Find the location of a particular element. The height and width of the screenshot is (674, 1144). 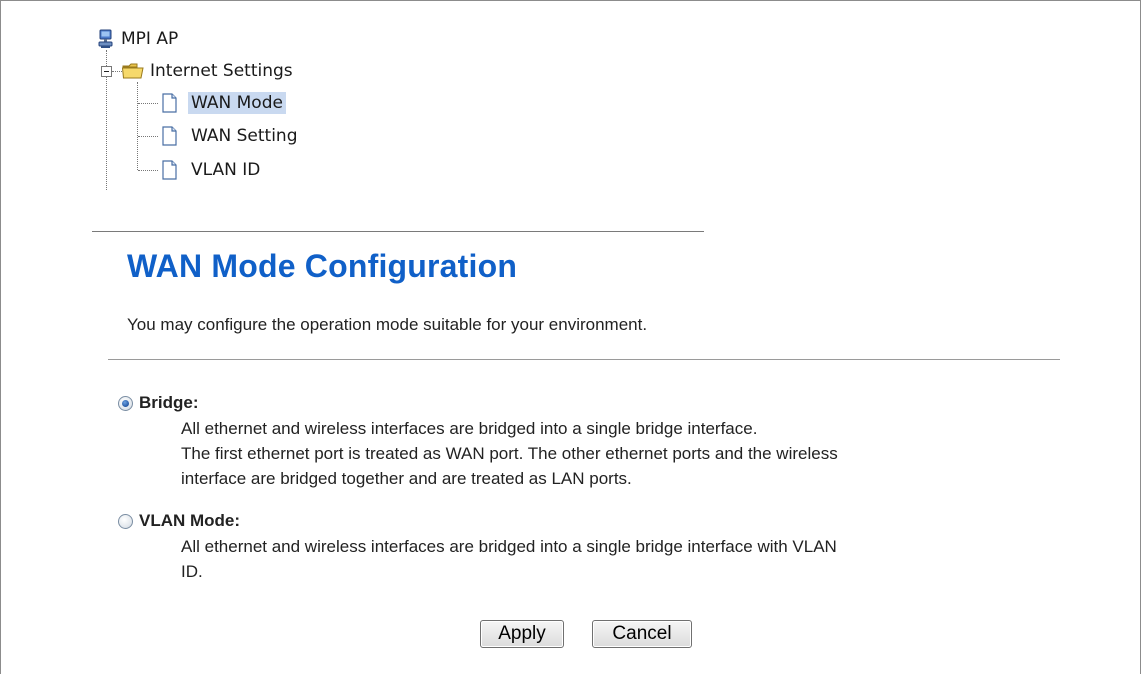

tree-root: MPI AP is located at coordinates (138, 39).